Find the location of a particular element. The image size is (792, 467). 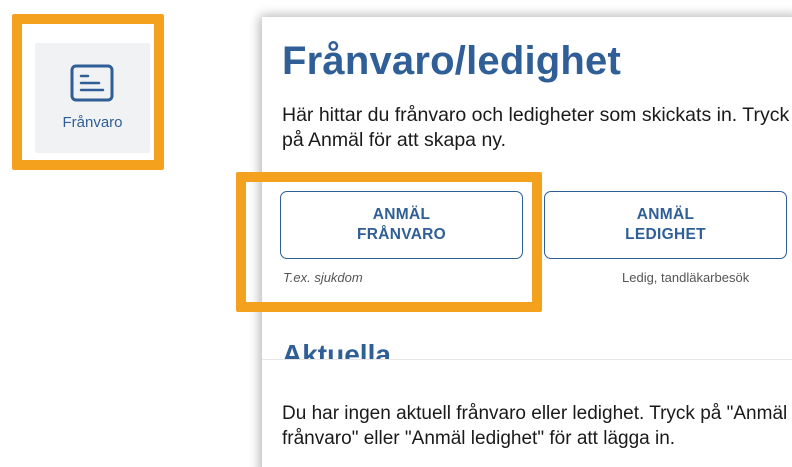

report-leave-label-line2: LEDIGHET is located at coordinates (665, 234).